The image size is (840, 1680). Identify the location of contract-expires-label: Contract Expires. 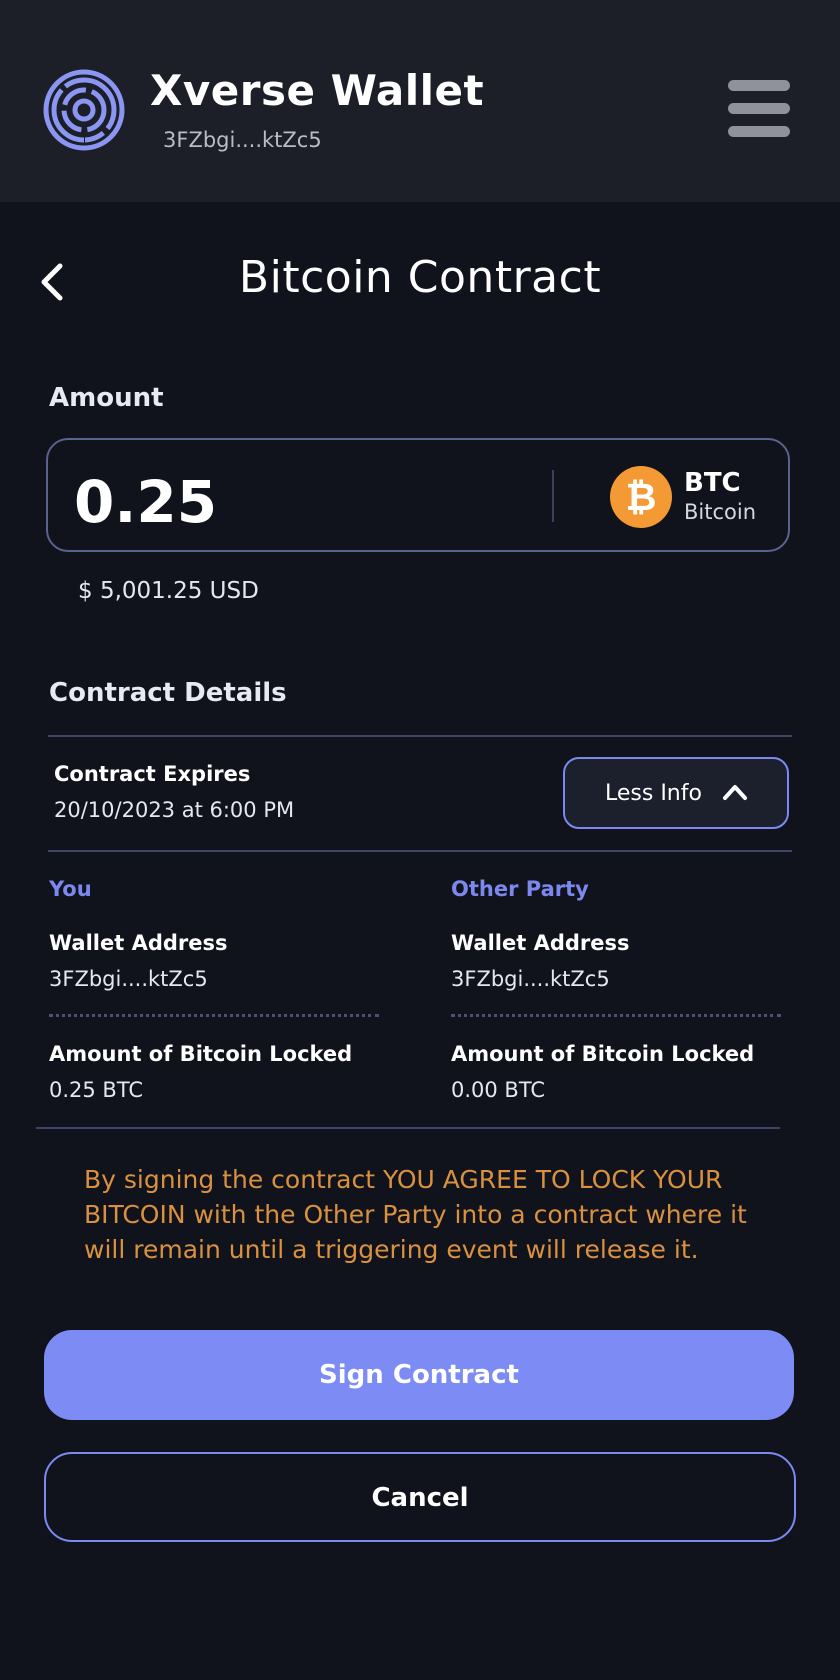
(152, 774).